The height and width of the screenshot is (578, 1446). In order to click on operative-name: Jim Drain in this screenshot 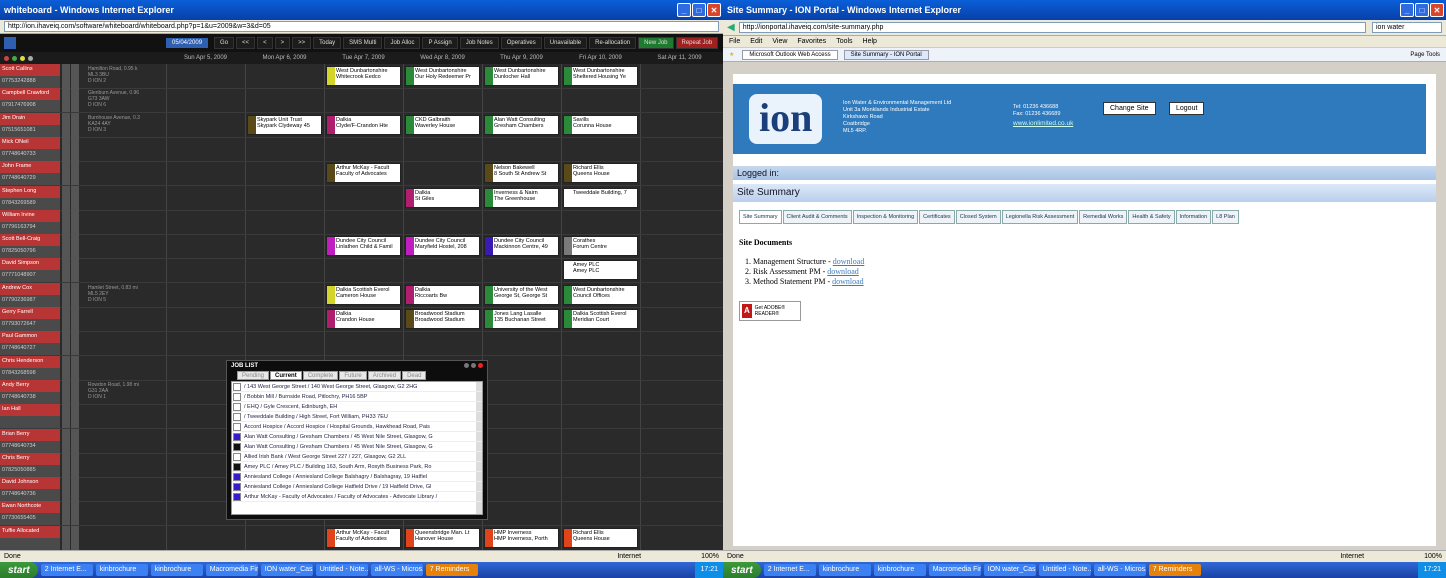, I will do `click(30, 118)`.